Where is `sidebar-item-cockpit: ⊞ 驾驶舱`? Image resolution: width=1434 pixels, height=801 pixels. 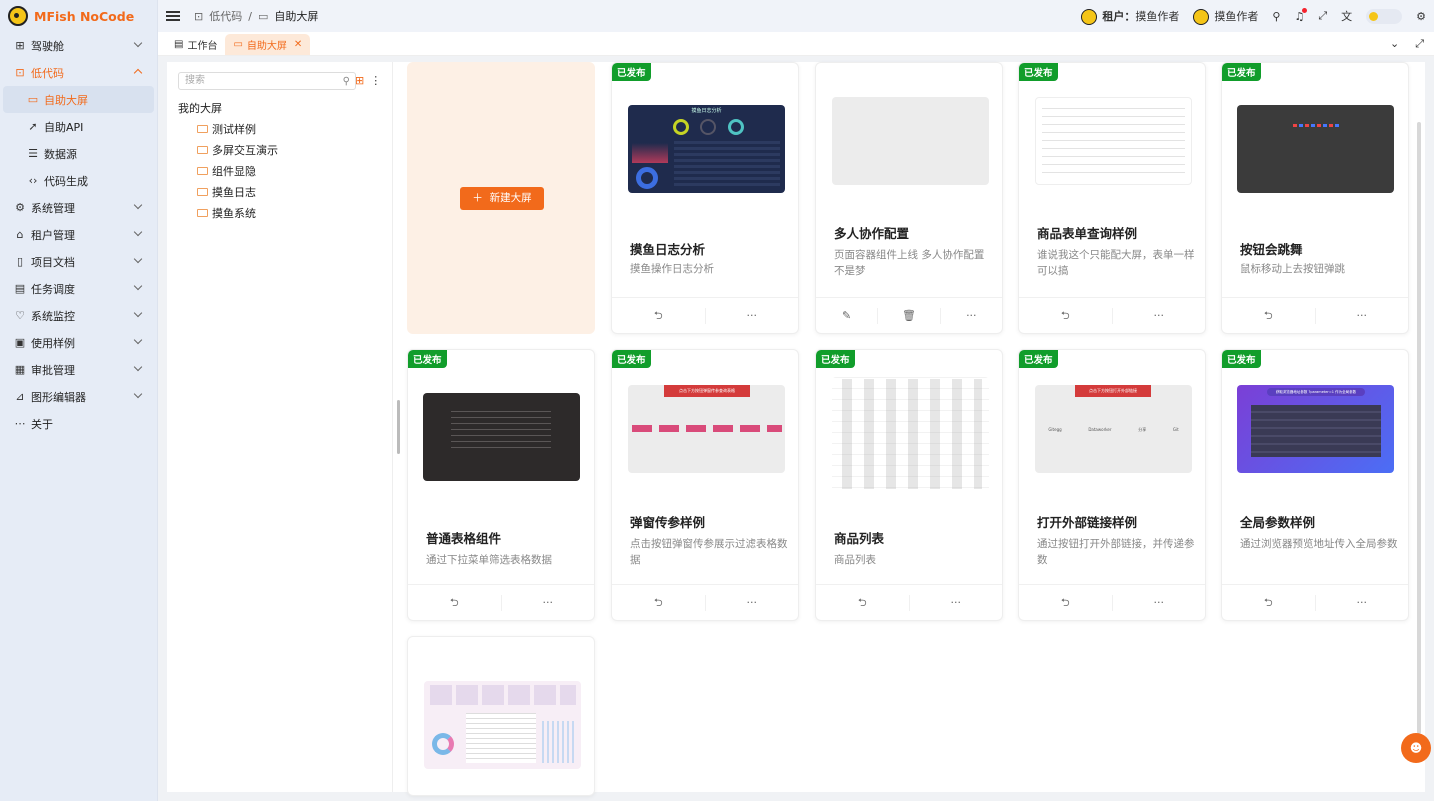 sidebar-item-cockpit: ⊞ 驾驶舱 is located at coordinates (78, 45).